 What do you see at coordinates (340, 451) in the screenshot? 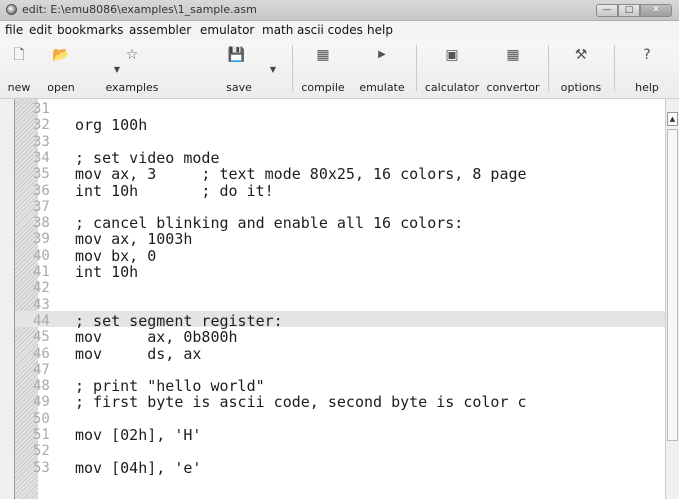
I see `code-line: 52` at bounding box center [340, 451].